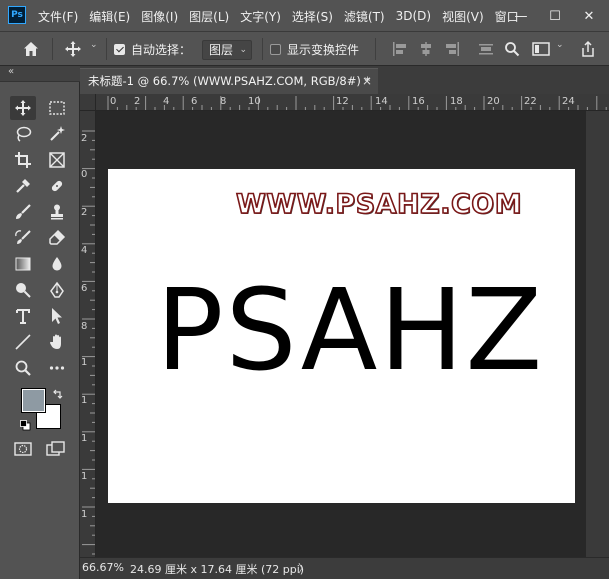 The width and height of the screenshot is (609, 579). What do you see at coordinates (58, 394) in the screenshot?
I see `swap-colors-icon` at bounding box center [58, 394].